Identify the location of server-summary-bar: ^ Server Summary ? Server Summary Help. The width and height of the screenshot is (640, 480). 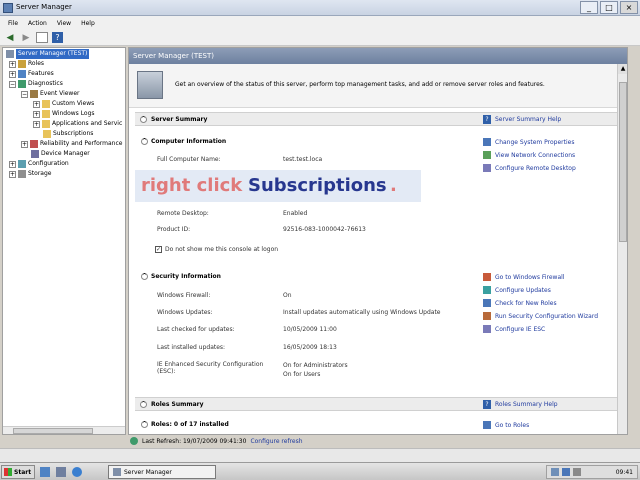
(379, 119).